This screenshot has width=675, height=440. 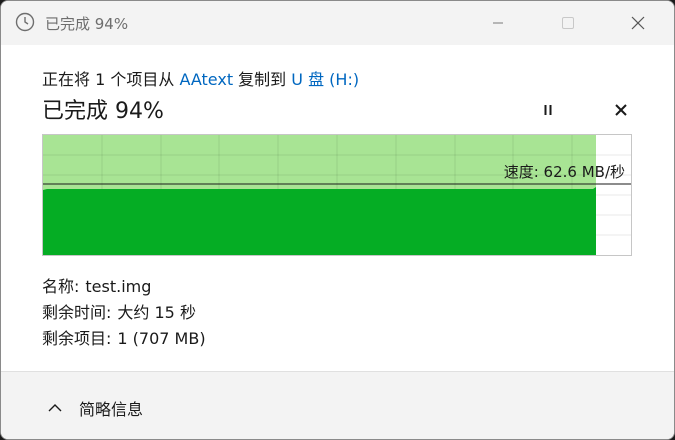 I want to click on fewer-details-toggle: 简略信息, so click(x=95, y=408).